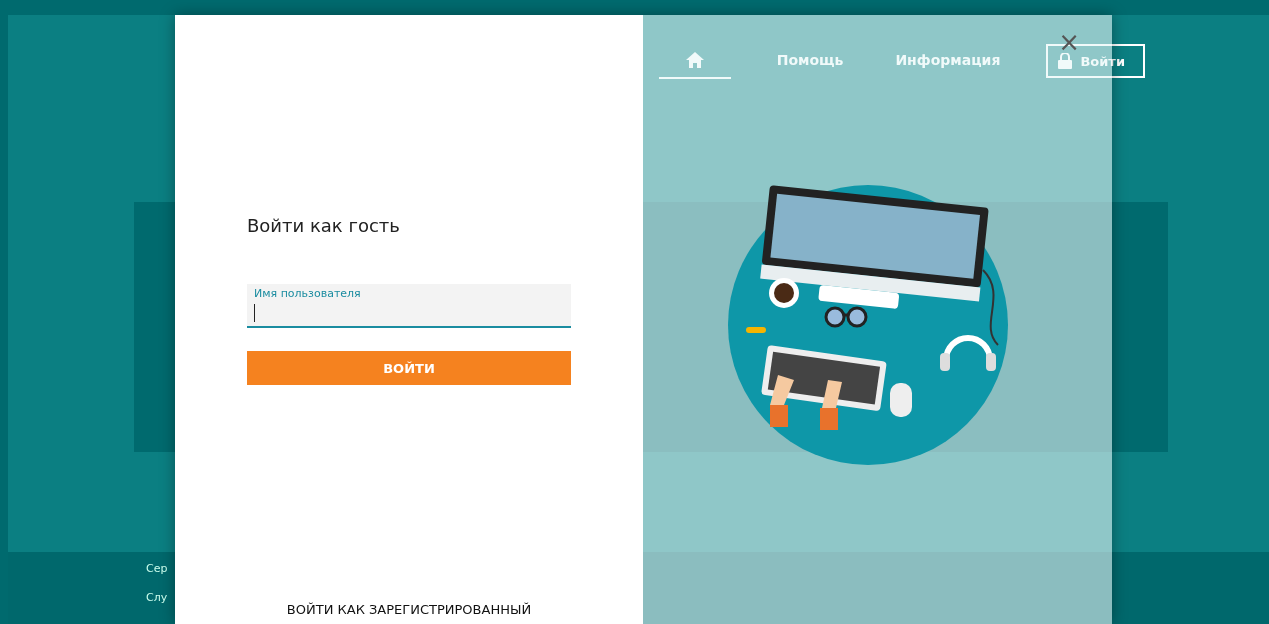 The height and width of the screenshot is (624, 1269). What do you see at coordinates (157, 597) in the screenshot?
I see `footer-text: Слу` at bounding box center [157, 597].